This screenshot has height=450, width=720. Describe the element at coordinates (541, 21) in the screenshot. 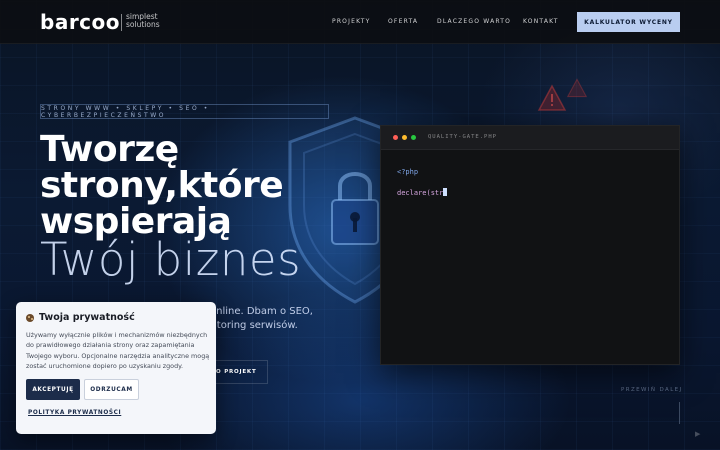

I see `nav-kontakt: KONTAKT` at that location.